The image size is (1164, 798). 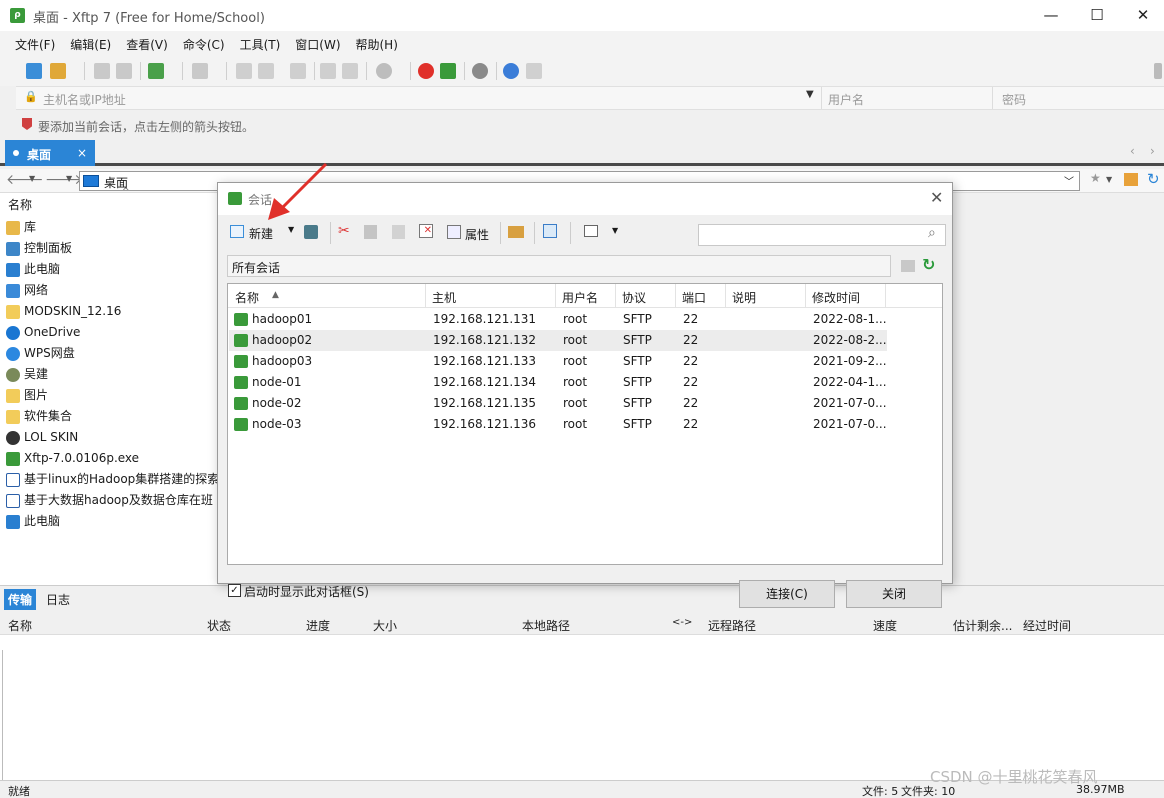 I want to click on save-icon, so click(x=311, y=232).